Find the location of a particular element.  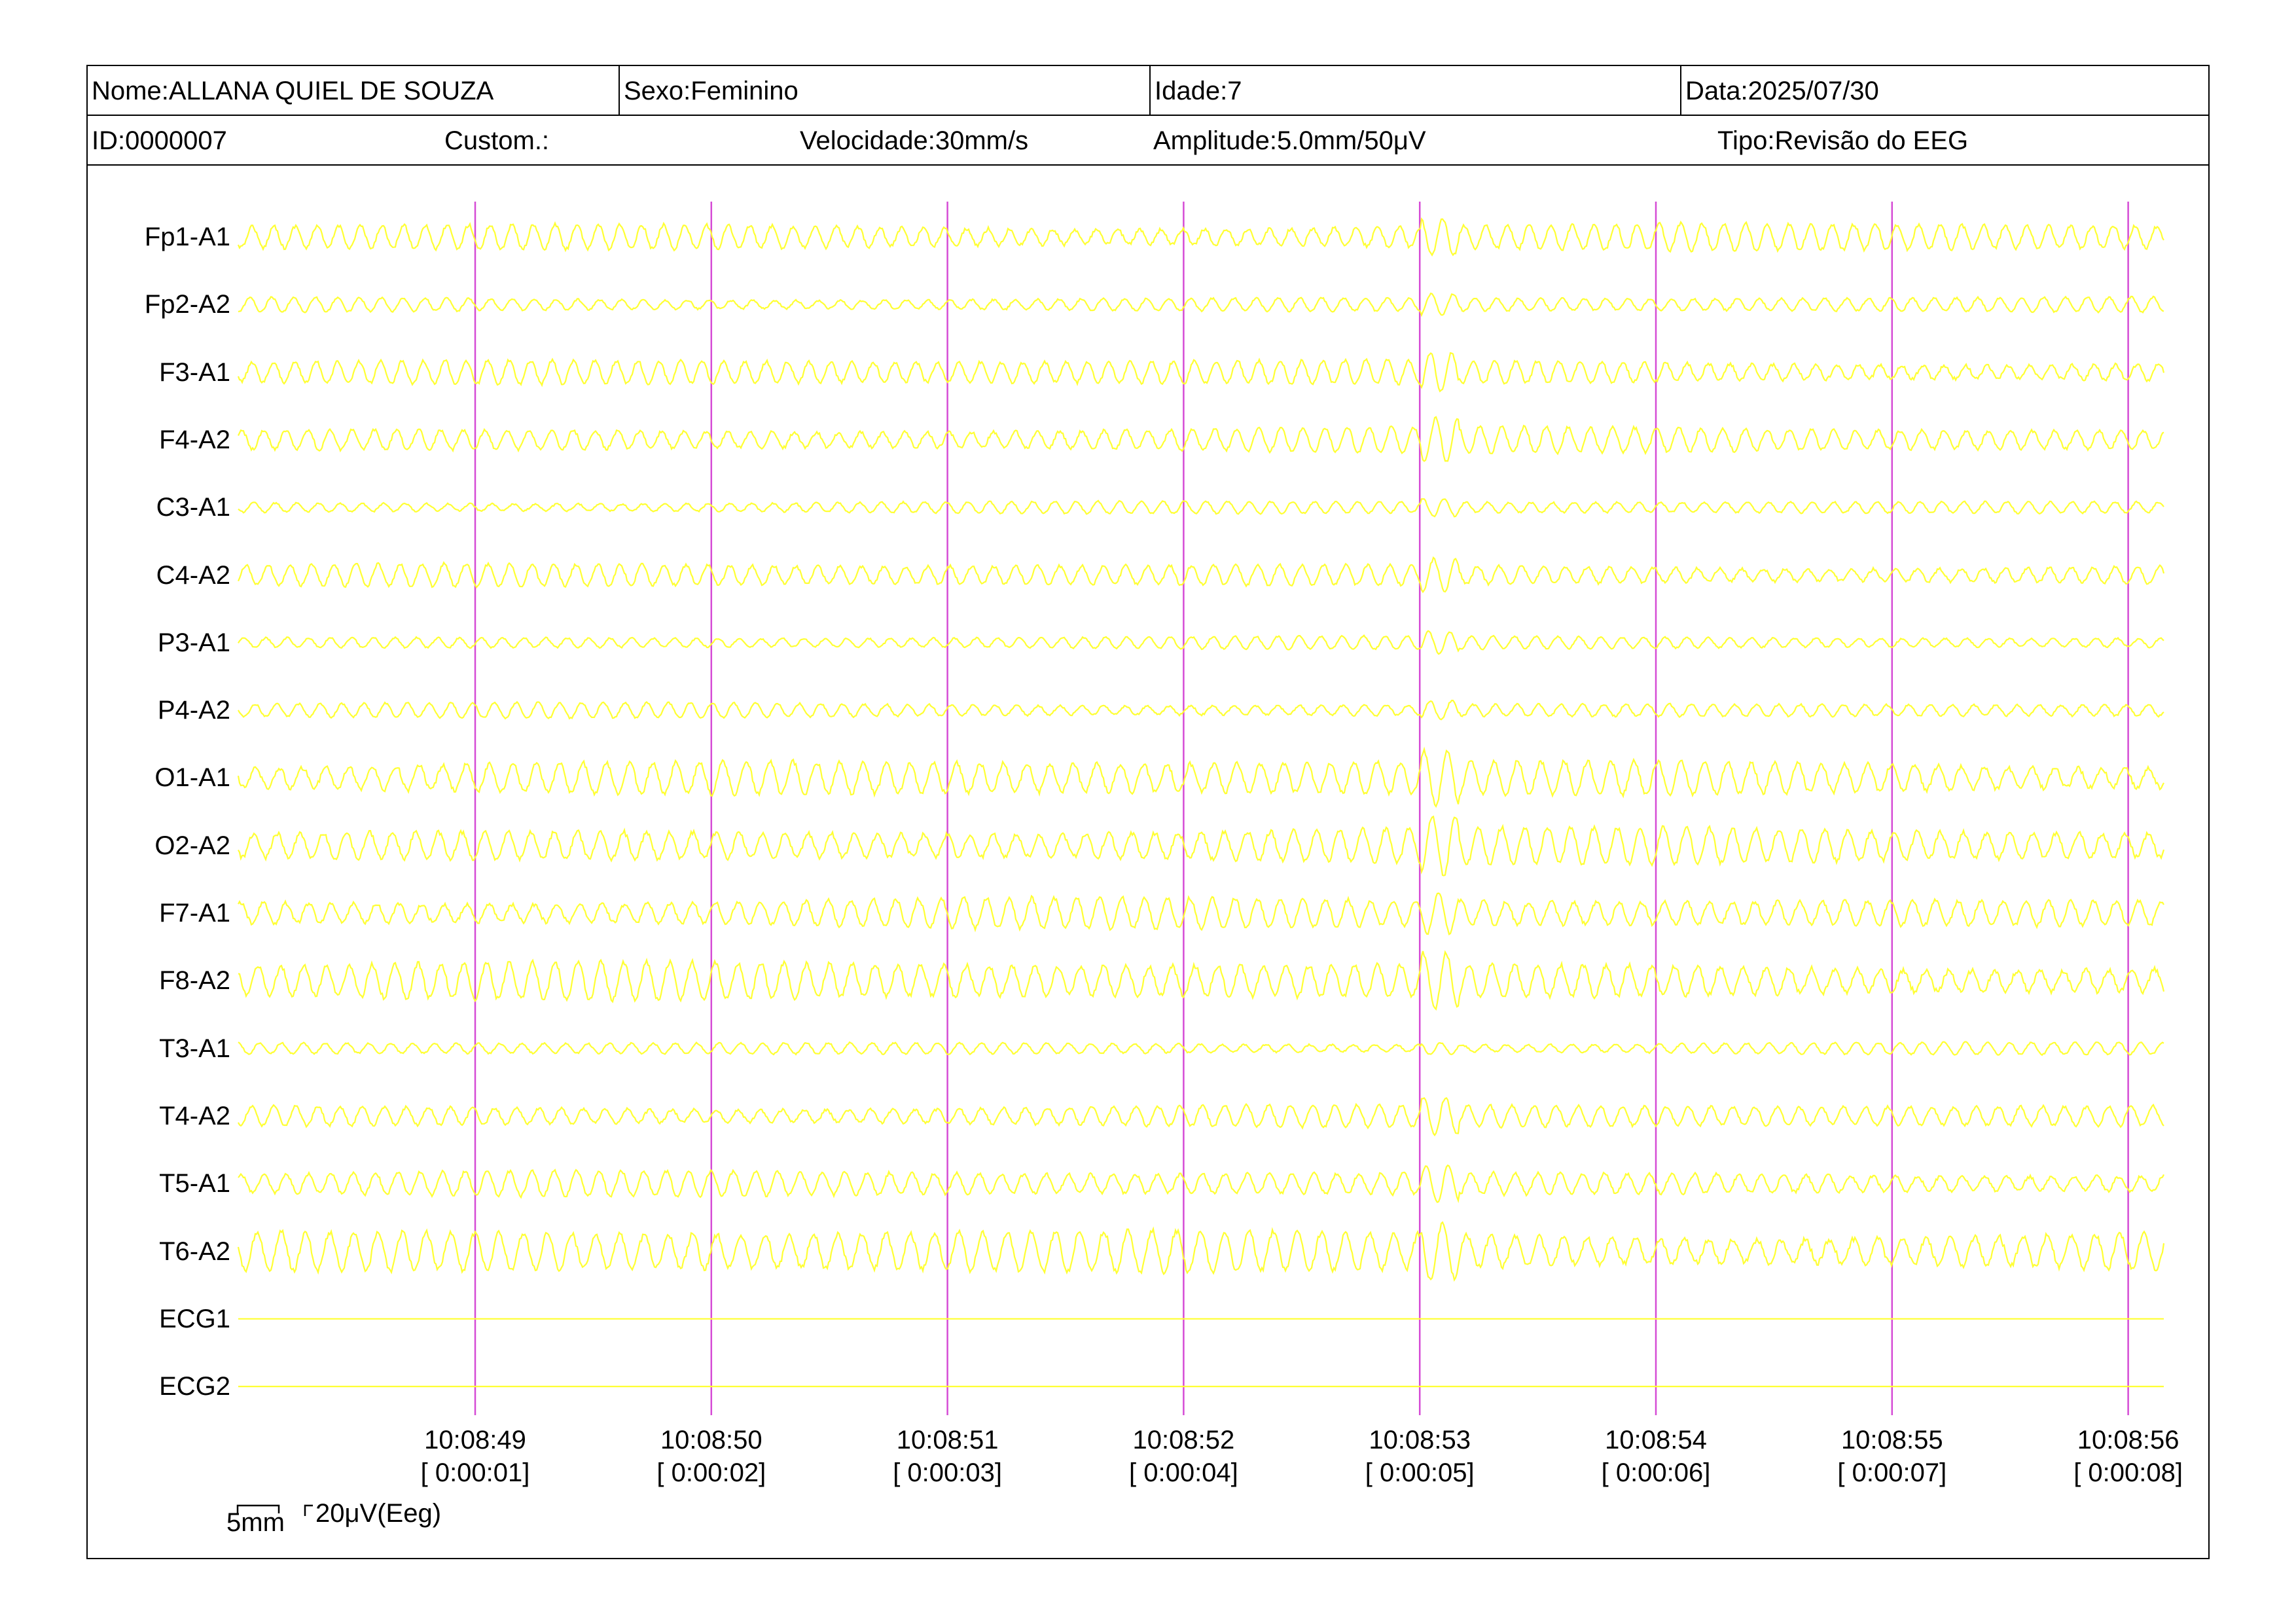

scale-bar-marks is located at coordinates (274, 1510).